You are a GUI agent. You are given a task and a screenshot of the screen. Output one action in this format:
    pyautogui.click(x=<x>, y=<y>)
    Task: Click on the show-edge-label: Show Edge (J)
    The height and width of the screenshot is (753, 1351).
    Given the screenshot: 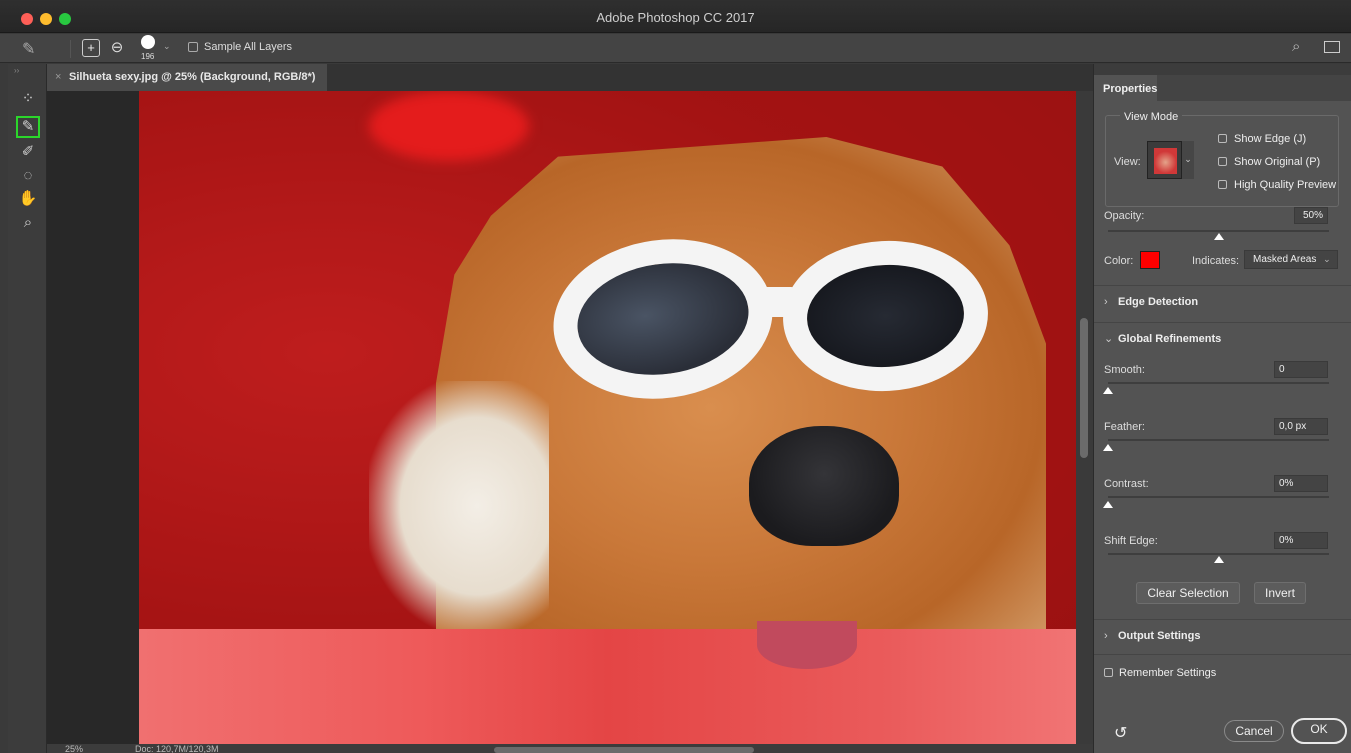 What is the action you would take?
    pyautogui.click(x=1270, y=139)
    